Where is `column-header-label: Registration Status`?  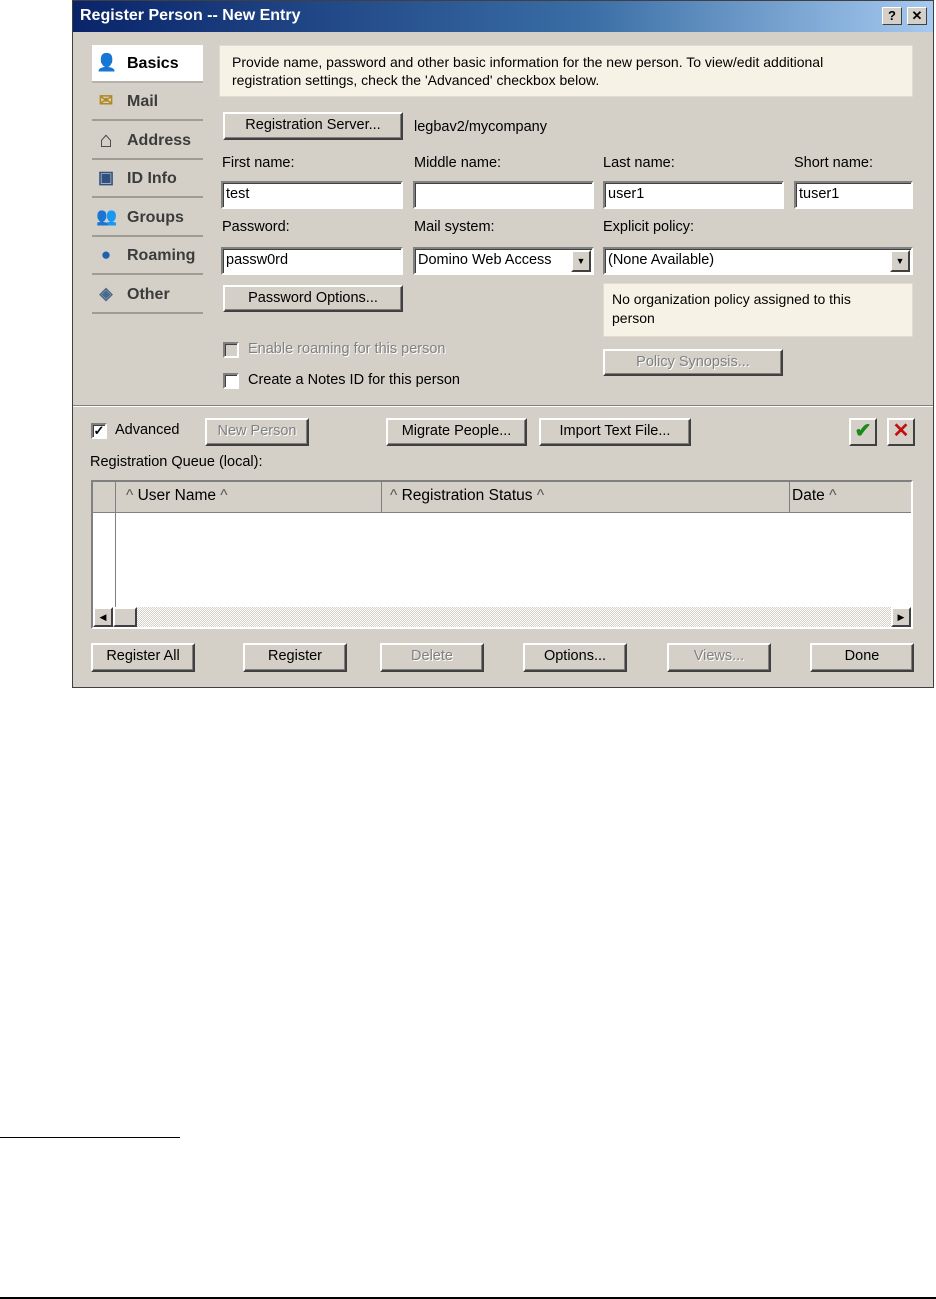 column-header-label: Registration Status is located at coordinates (467, 495).